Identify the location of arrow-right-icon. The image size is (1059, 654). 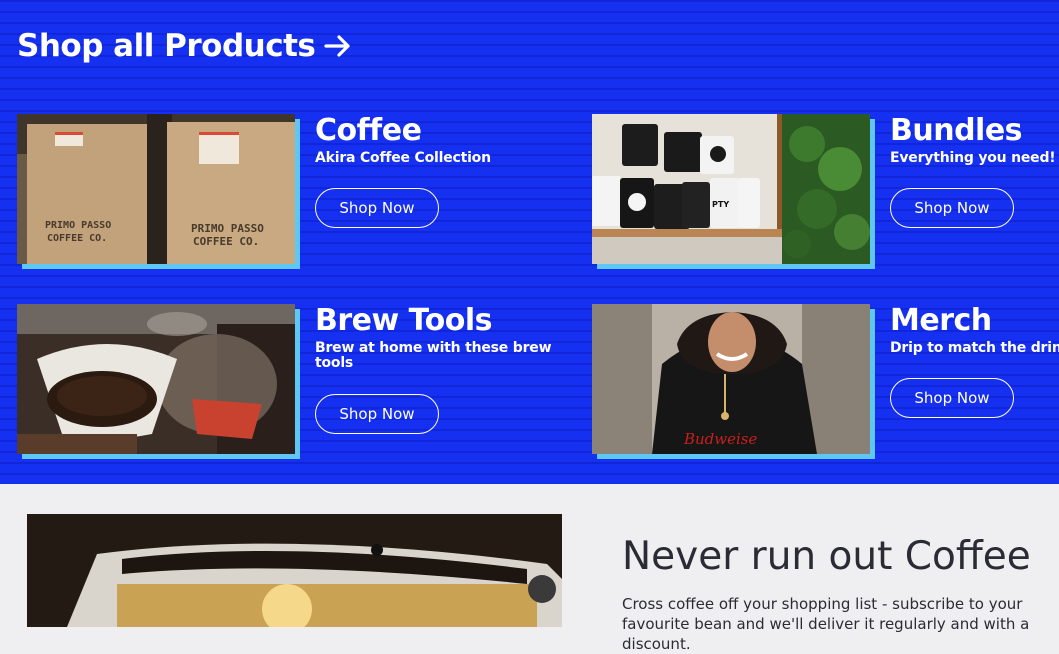
(337, 46).